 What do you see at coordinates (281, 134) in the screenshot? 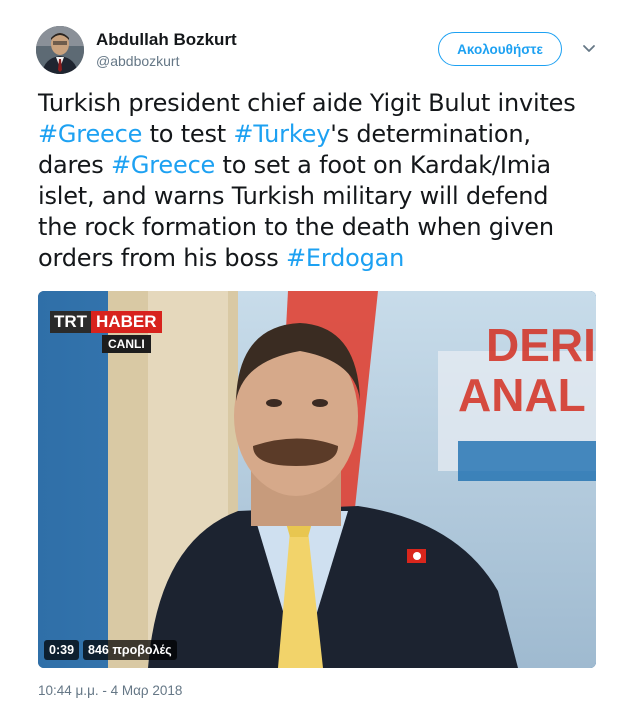
I see `hashtag-link: #Turkey` at bounding box center [281, 134].